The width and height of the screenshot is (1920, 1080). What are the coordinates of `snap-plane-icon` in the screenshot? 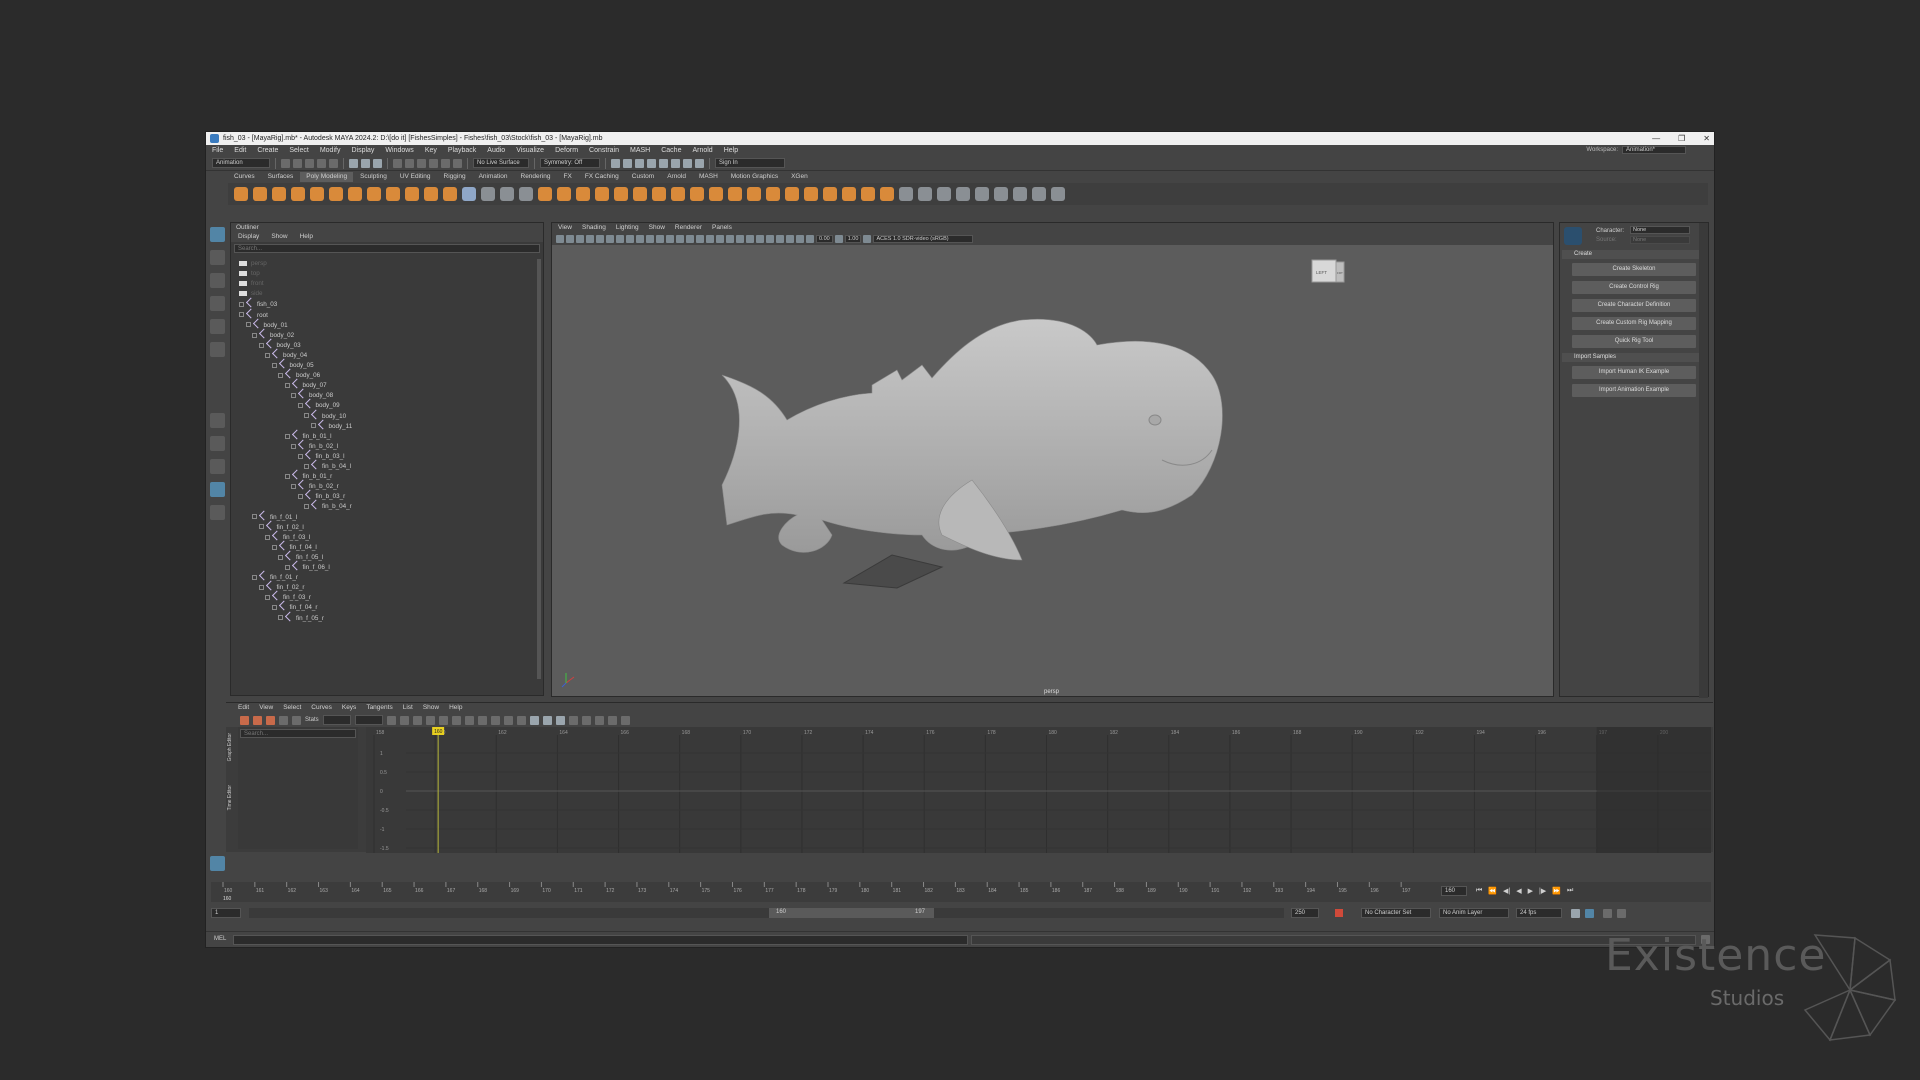 It's located at (433, 163).